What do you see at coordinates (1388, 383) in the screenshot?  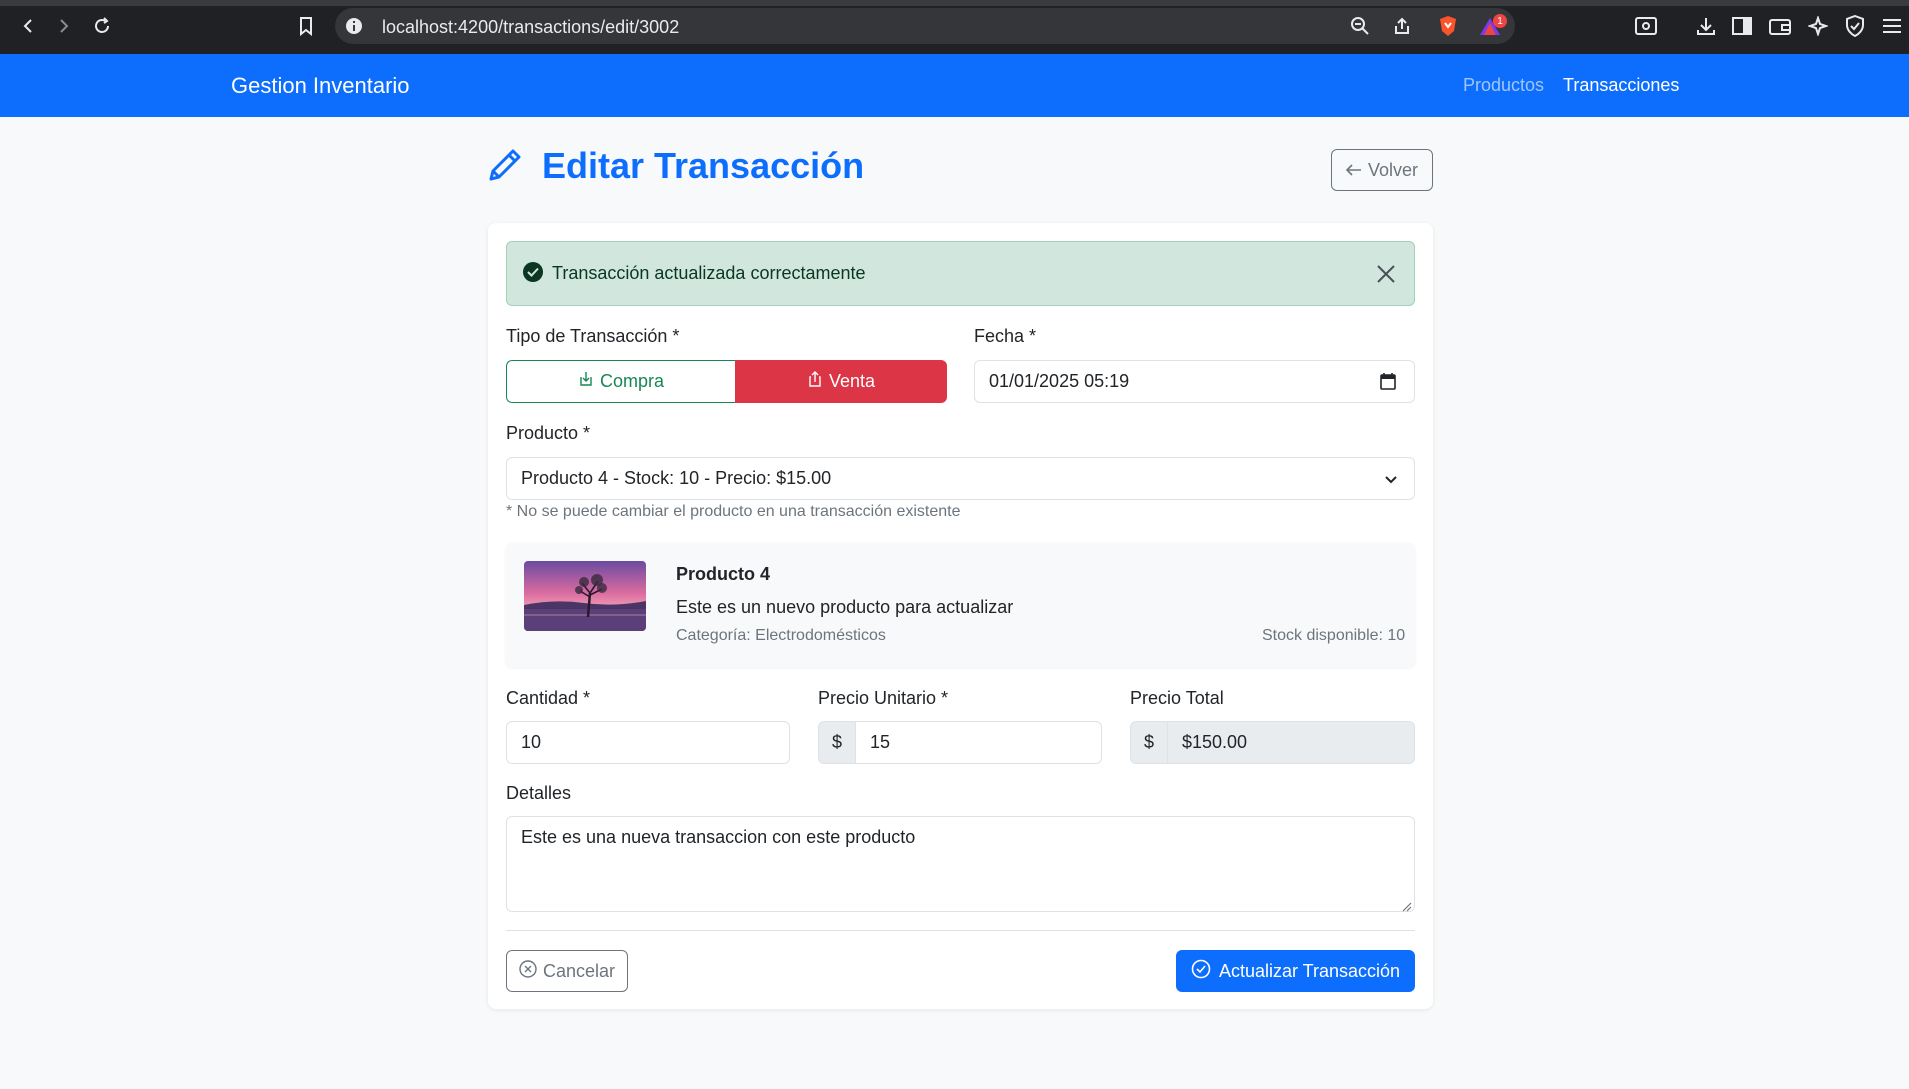 I see `calendar-icon` at bounding box center [1388, 383].